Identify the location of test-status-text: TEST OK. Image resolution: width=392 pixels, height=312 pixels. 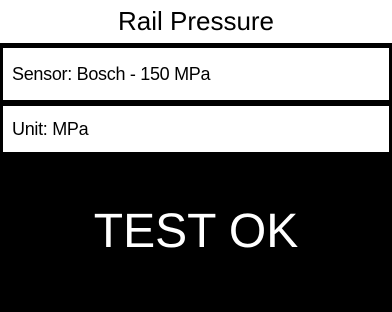
(196, 231).